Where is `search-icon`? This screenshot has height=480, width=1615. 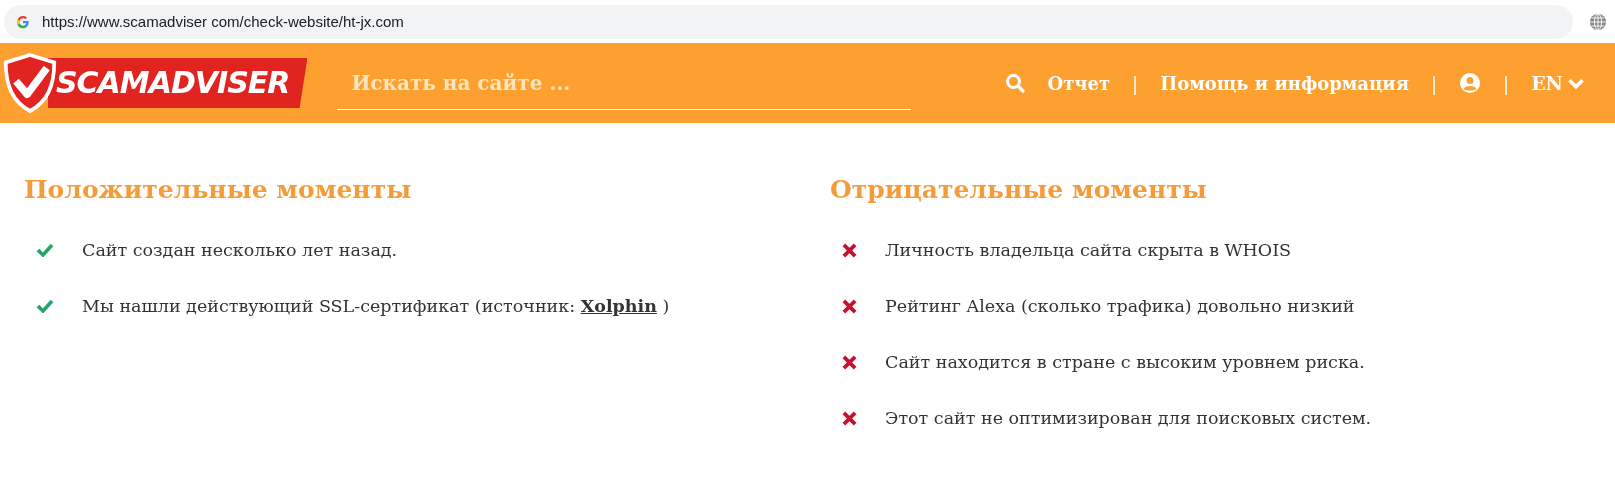
search-icon is located at coordinates (1015, 83).